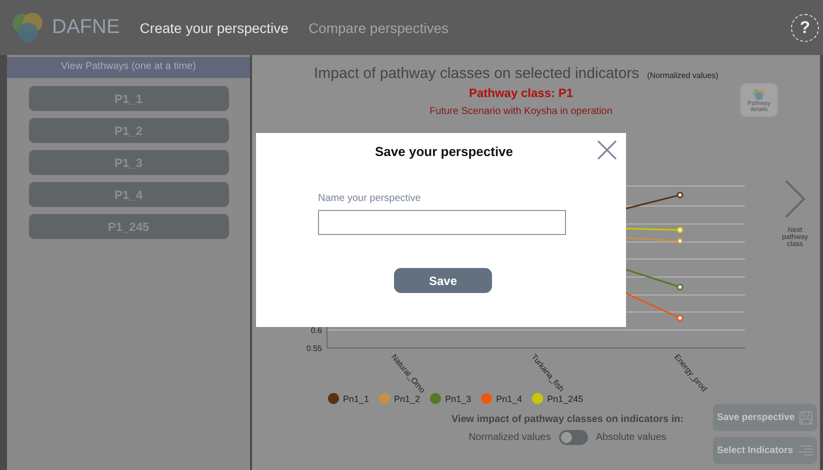 Image resolution: width=823 pixels, height=470 pixels. Describe the element at coordinates (607, 150) in the screenshot. I see `close-icon` at that location.